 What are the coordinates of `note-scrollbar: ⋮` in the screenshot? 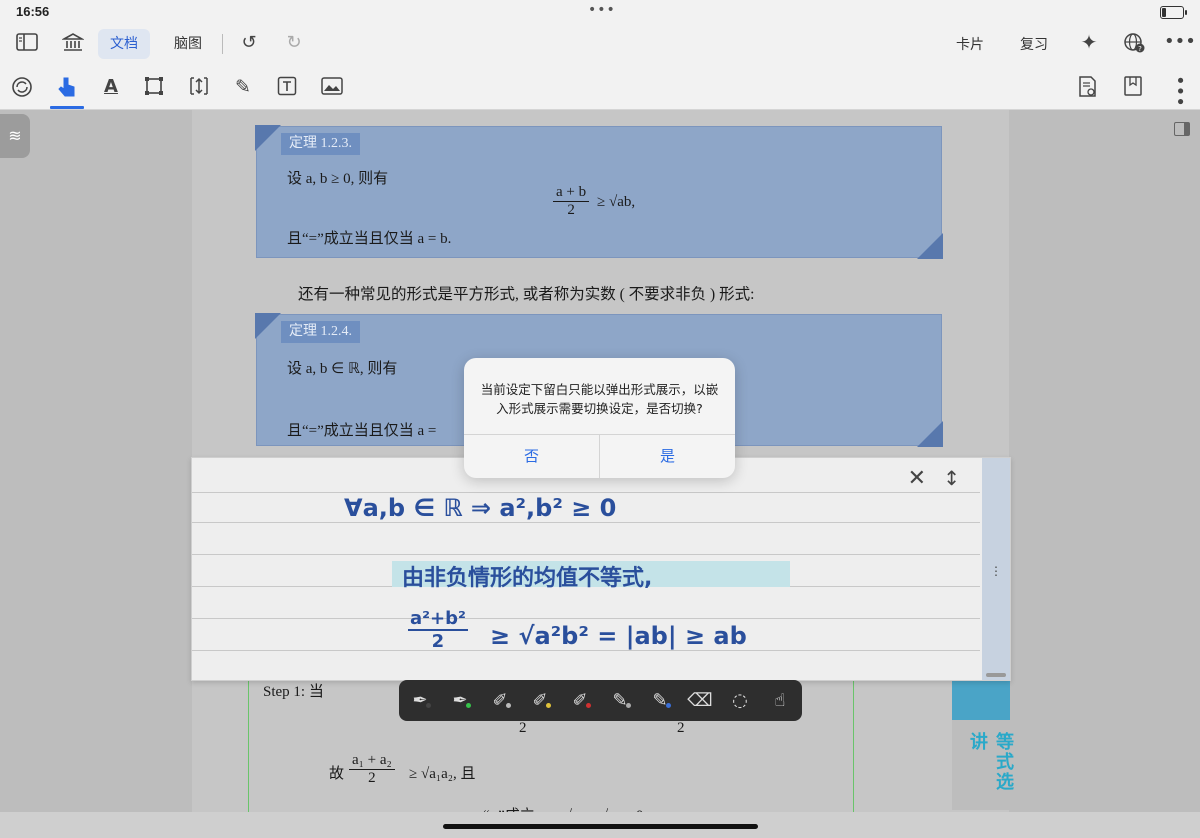 It's located at (996, 569).